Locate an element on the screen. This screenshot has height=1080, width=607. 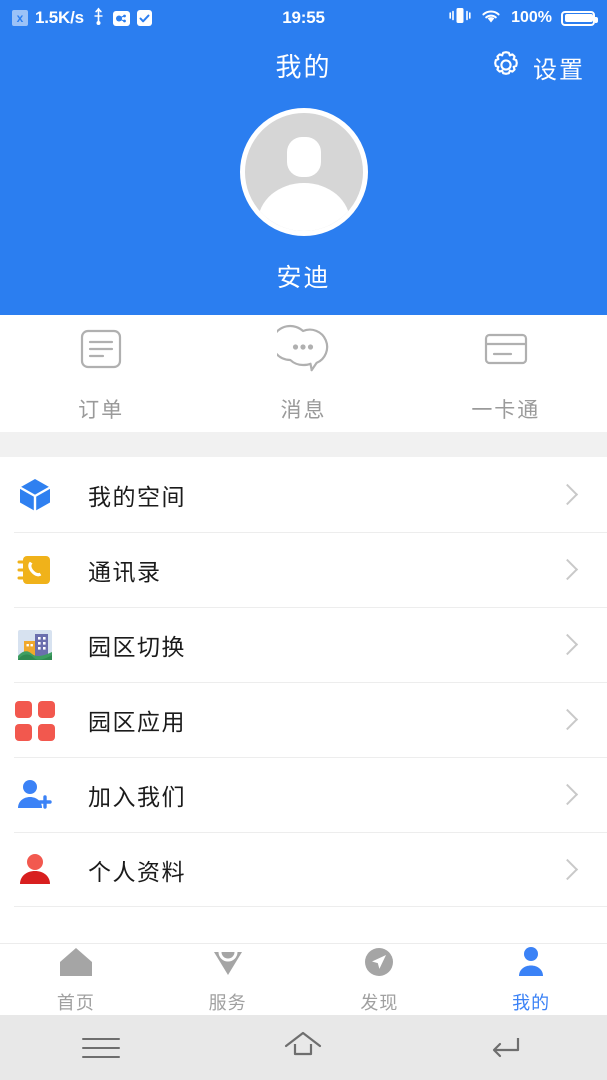
add-person-icon is located at coordinates (35, 795).